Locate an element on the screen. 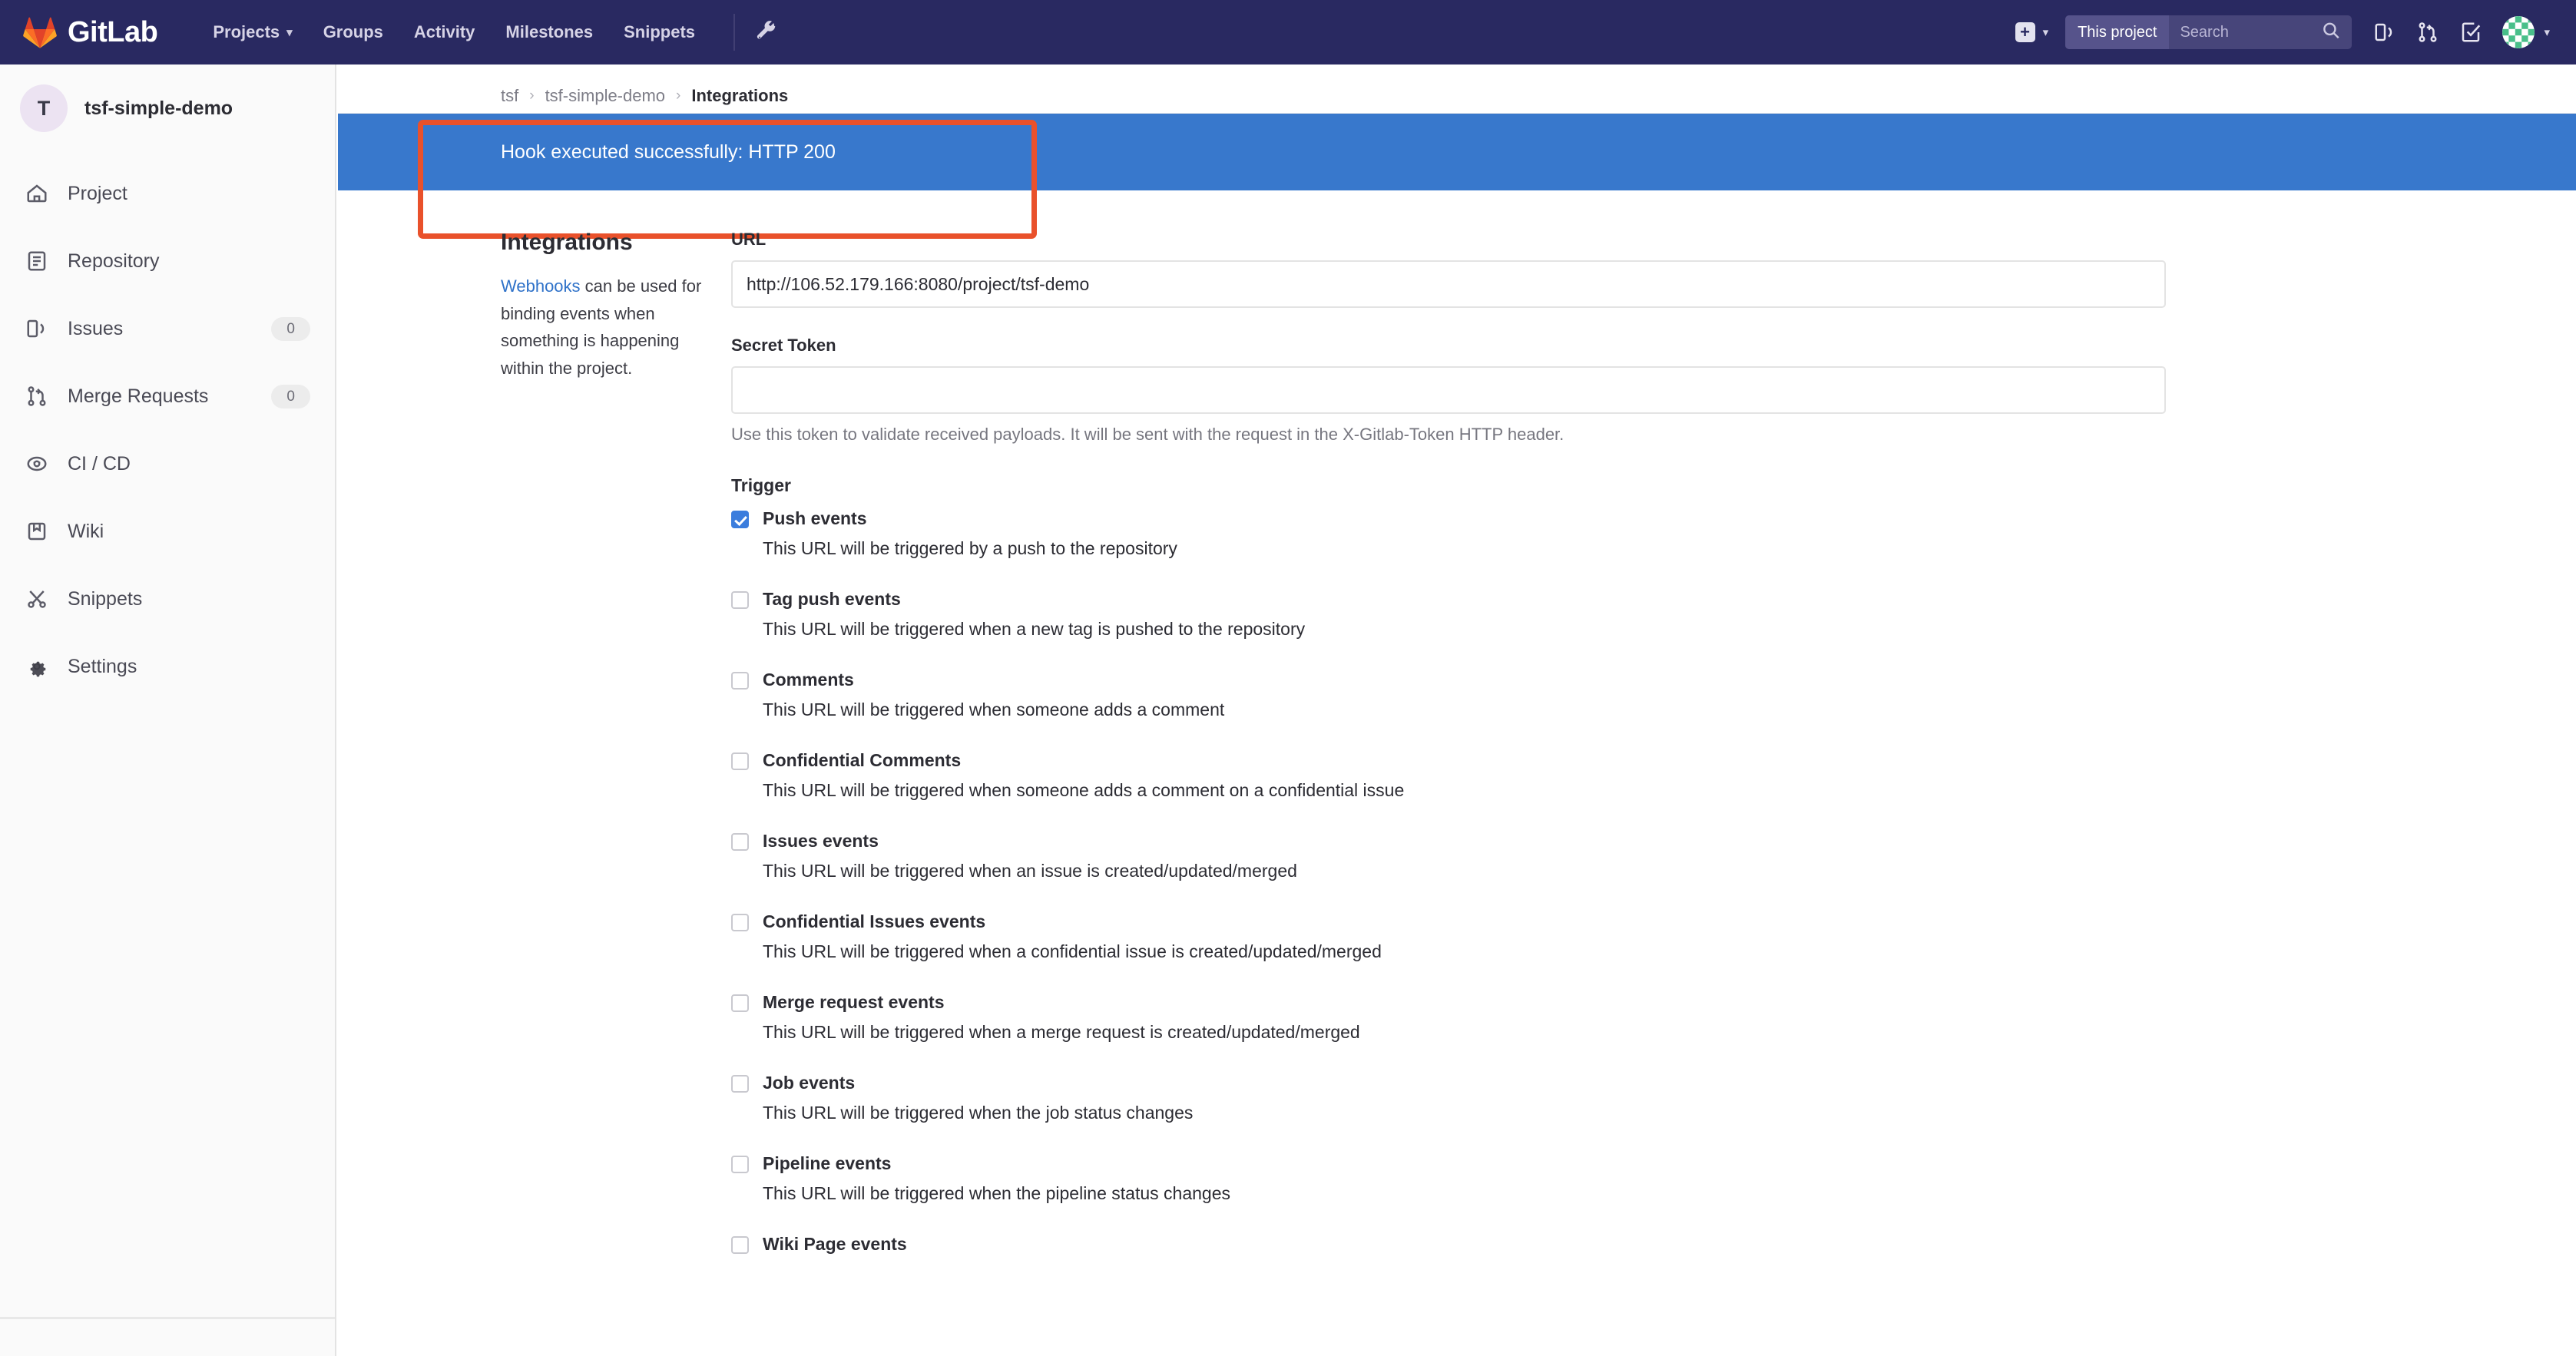 The height and width of the screenshot is (1356, 2576). sidebar-item-label: Repository is located at coordinates (114, 261).